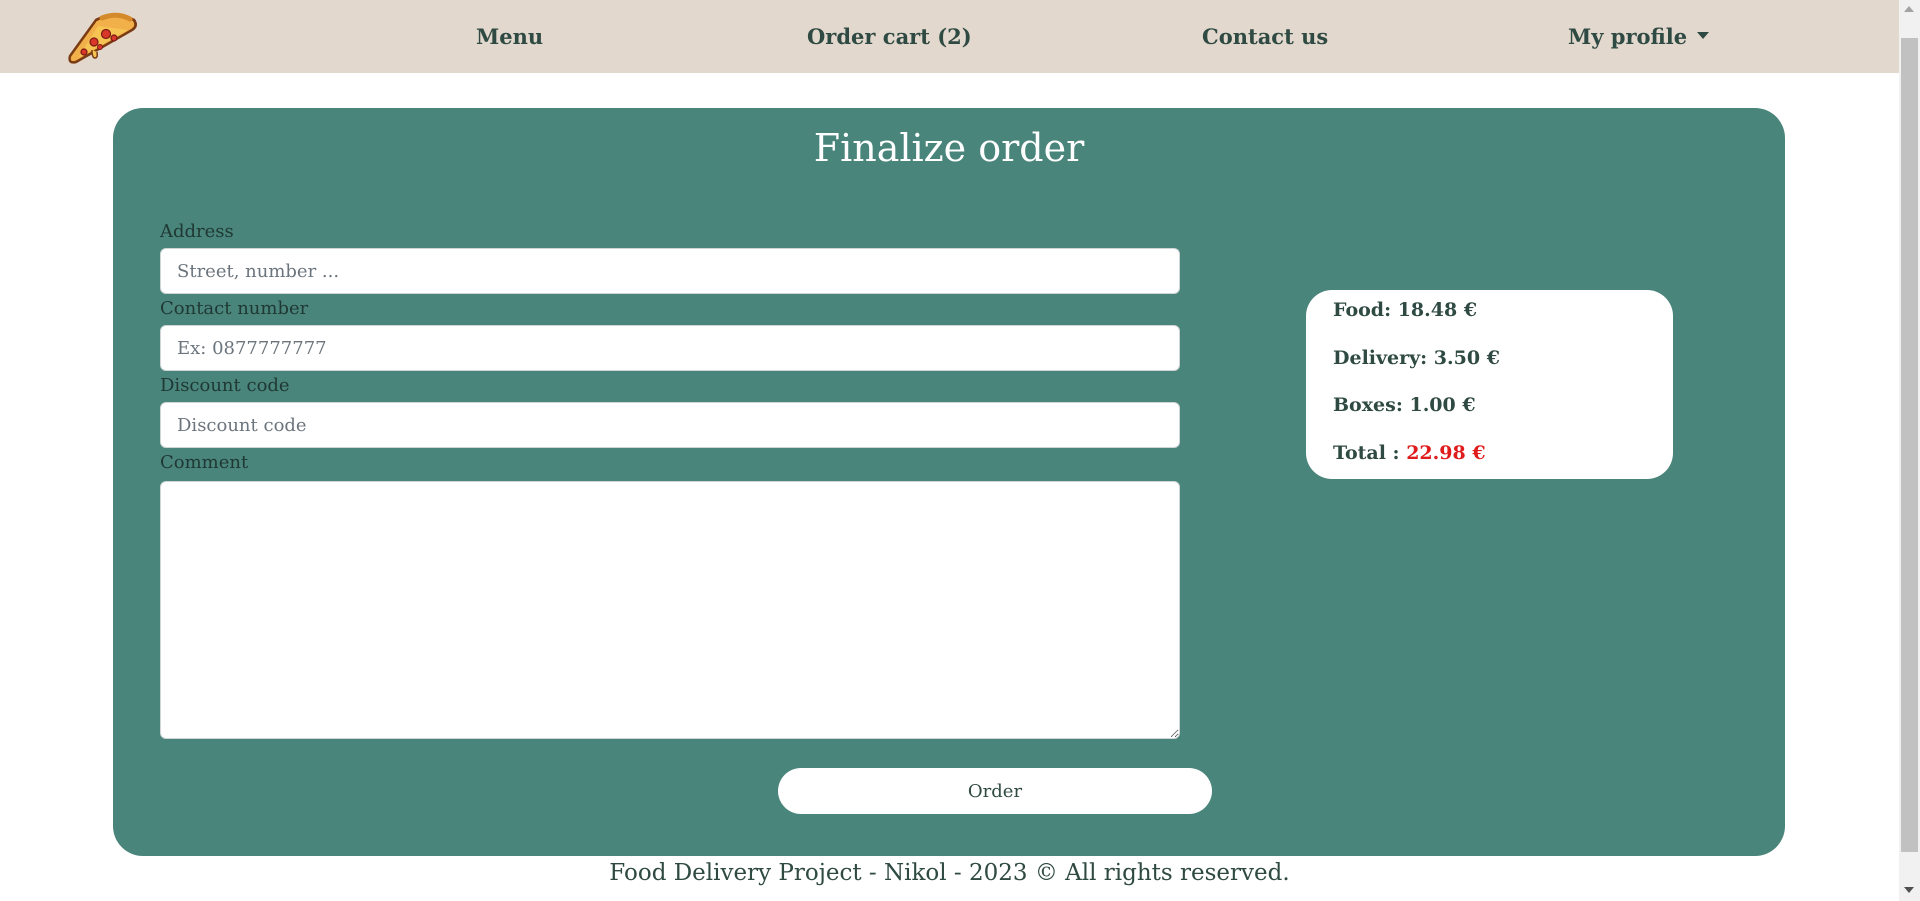  I want to click on nav-profile-dropdown: My profile, so click(1639, 36).